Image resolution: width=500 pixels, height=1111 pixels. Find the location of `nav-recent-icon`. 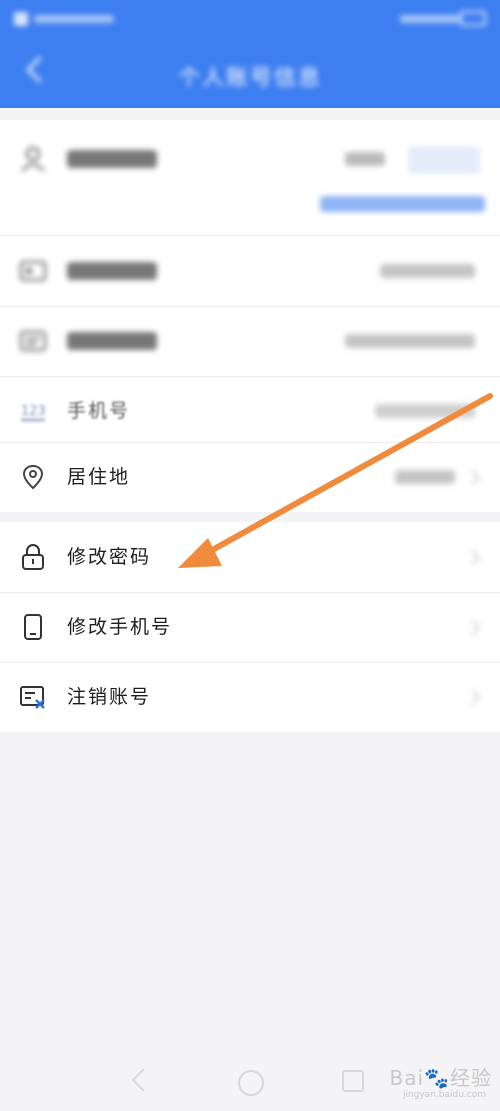

nav-recent-icon is located at coordinates (353, 1081).